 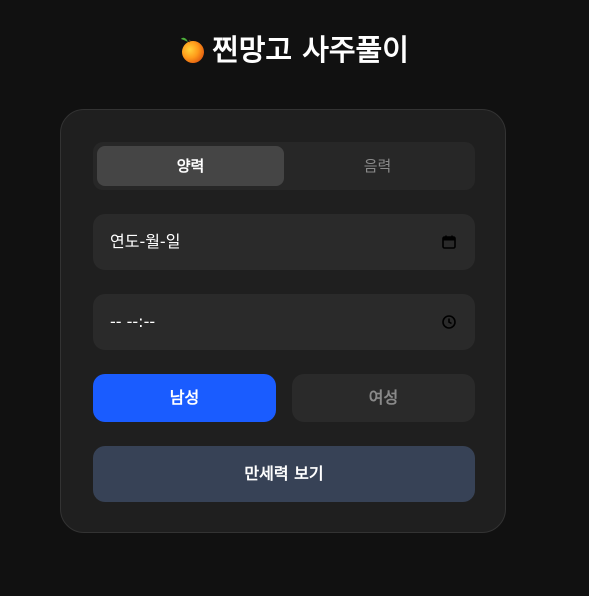 I want to click on gender-male-button: 남성, so click(x=184, y=398).